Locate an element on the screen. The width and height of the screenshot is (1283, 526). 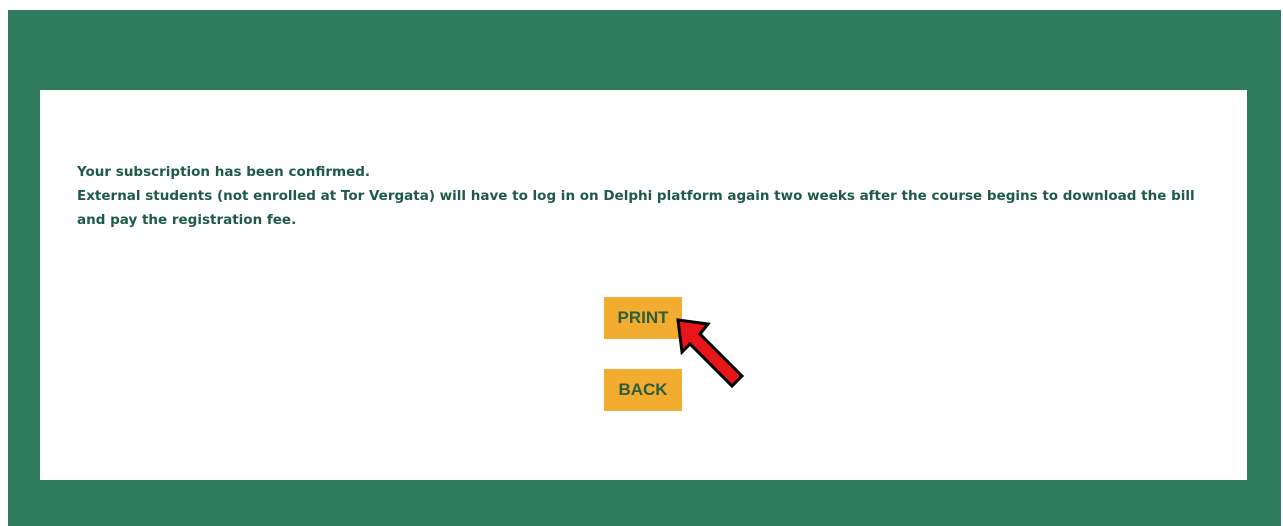
print-button: PRINT is located at coordinates (643, 318).